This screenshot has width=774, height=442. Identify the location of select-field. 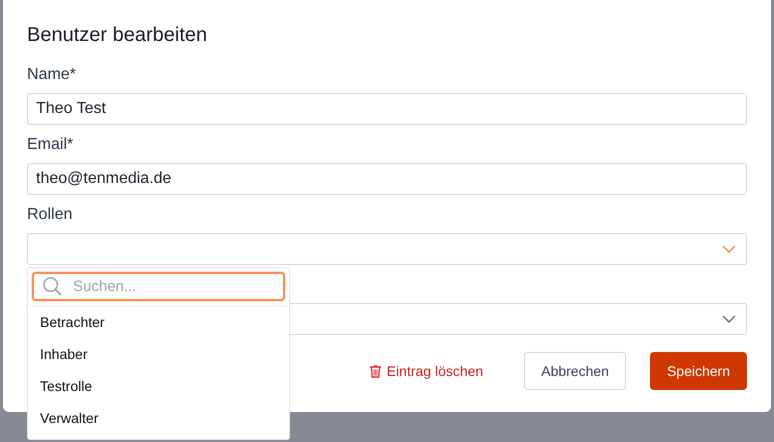
(387, 249).